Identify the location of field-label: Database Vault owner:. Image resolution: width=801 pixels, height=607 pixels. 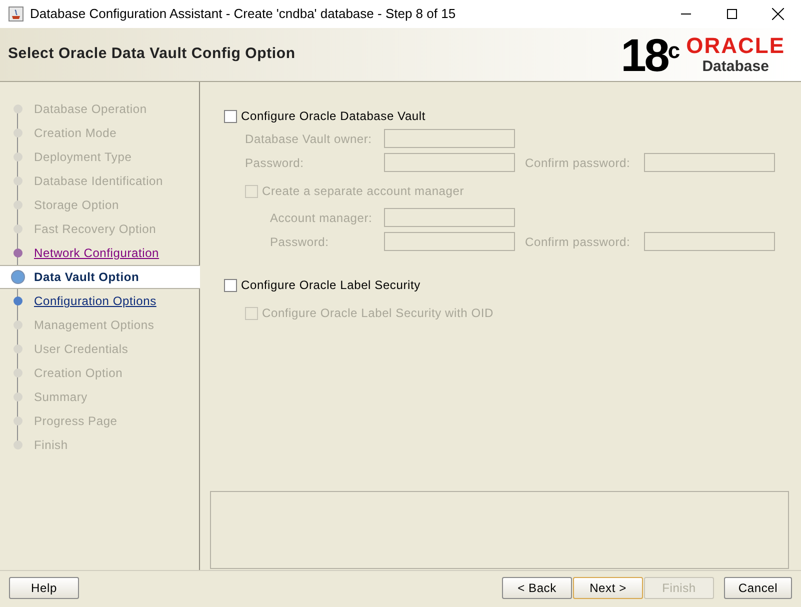
(309, 139).